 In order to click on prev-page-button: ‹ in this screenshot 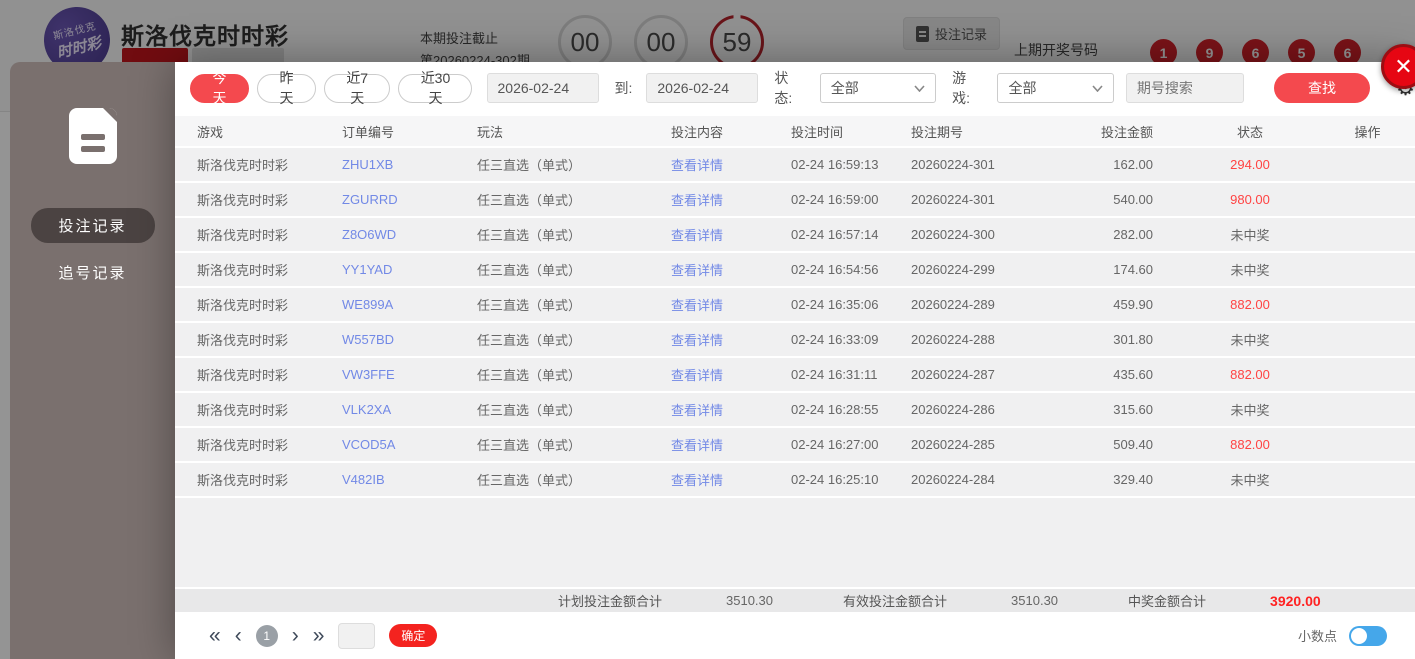, I will do `click(238, 635)`.